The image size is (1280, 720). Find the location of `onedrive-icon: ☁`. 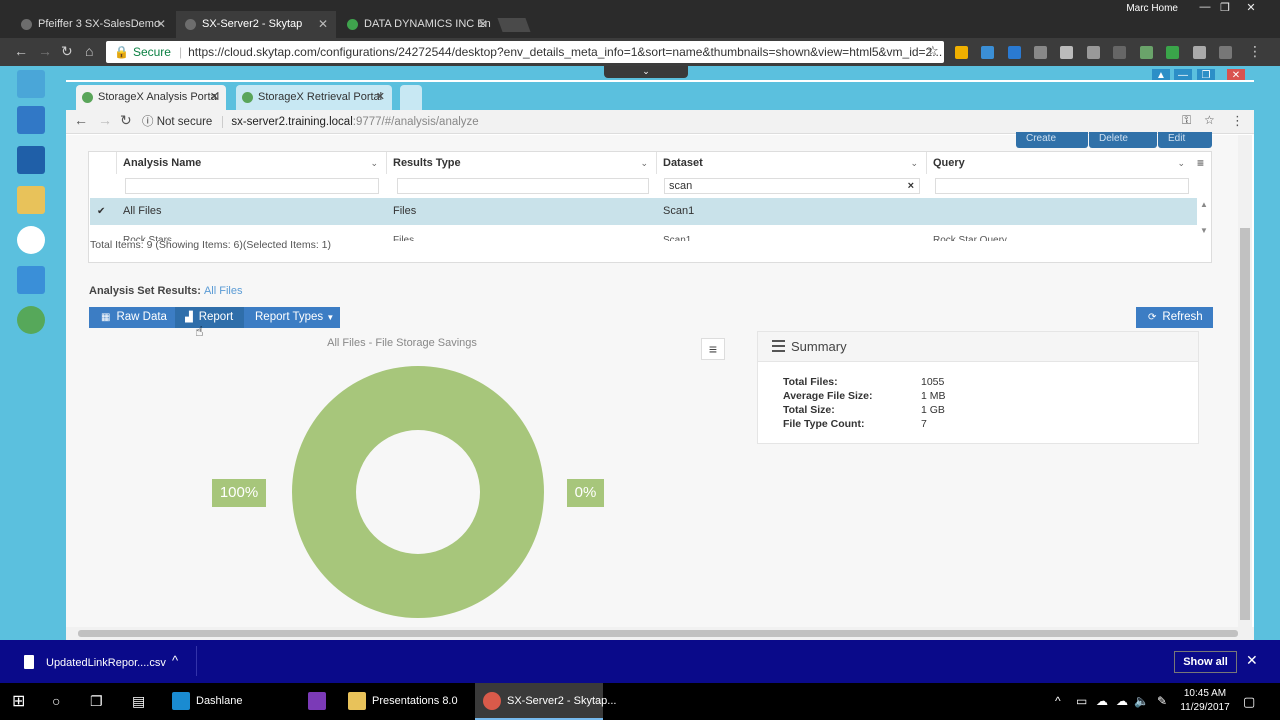

onedrive-icon: ☁ is located at coordinates (1102, 701).